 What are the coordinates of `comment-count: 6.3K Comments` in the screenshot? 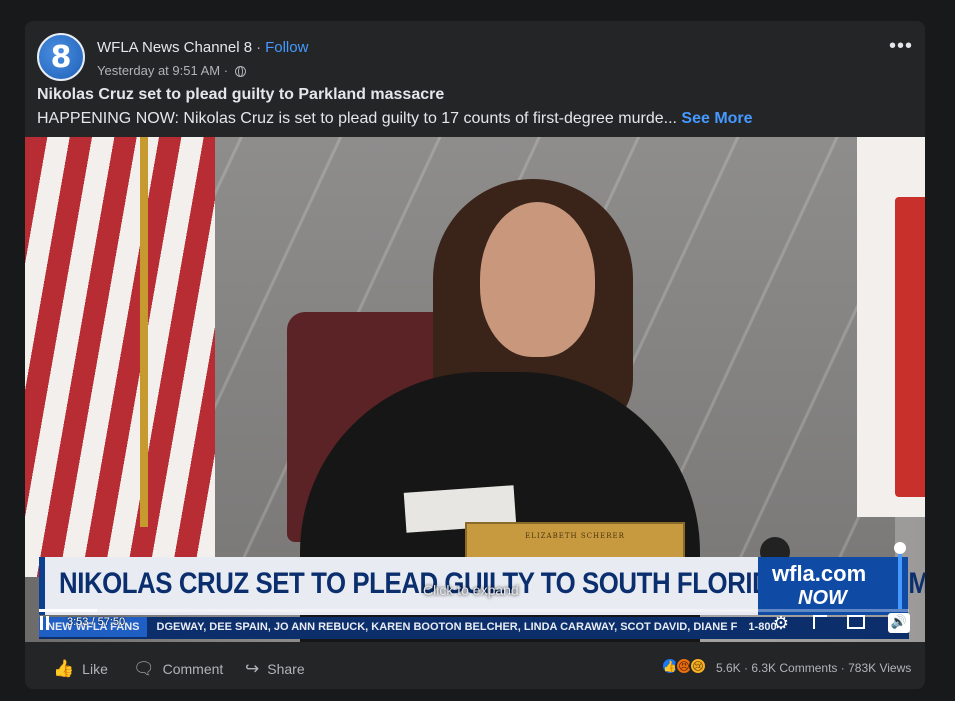 It's located at (794, 668).